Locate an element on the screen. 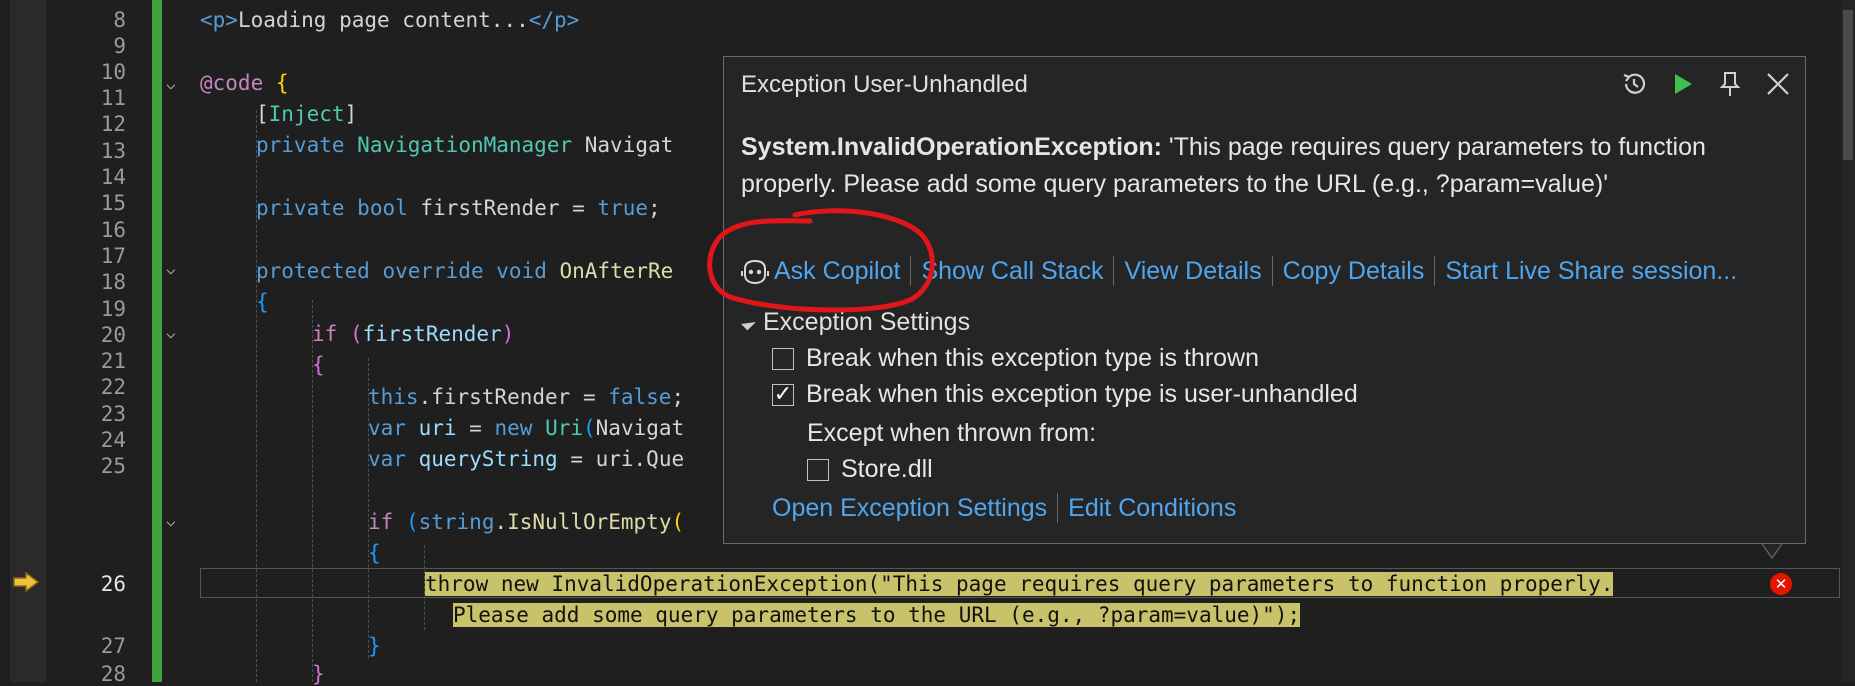 This screenshot has width=1855, height=686. break-thrown-option: Break when this exception type is thrown is located at coordinates (1015, 358).